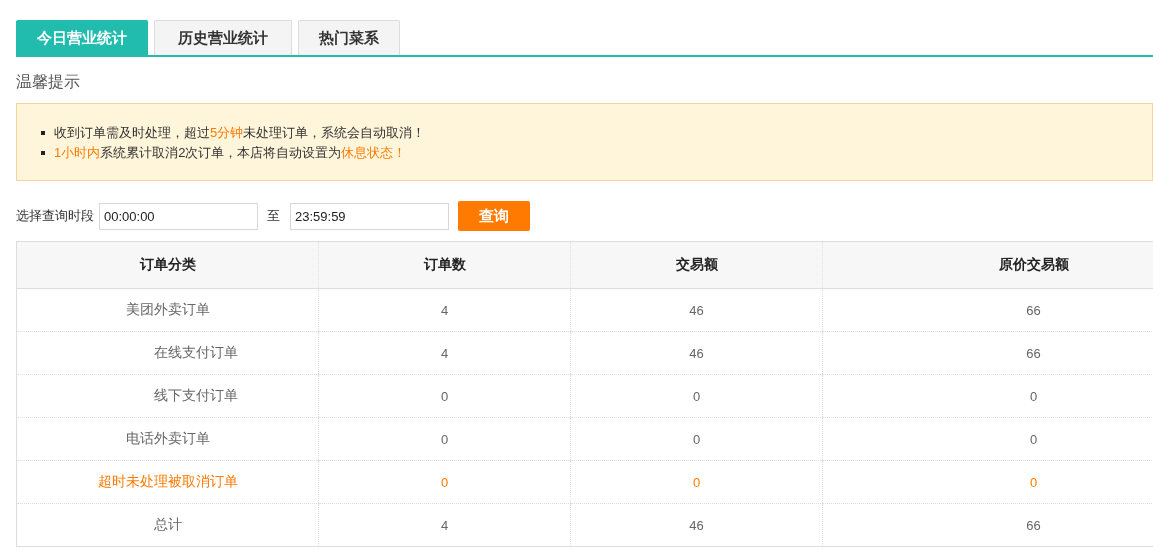 This screenshot has width=1153, height=552. What do you see at coordinates (167, 525) in the screenshot?
I see `table-cell: 总计` at bounding box center [167, 525].